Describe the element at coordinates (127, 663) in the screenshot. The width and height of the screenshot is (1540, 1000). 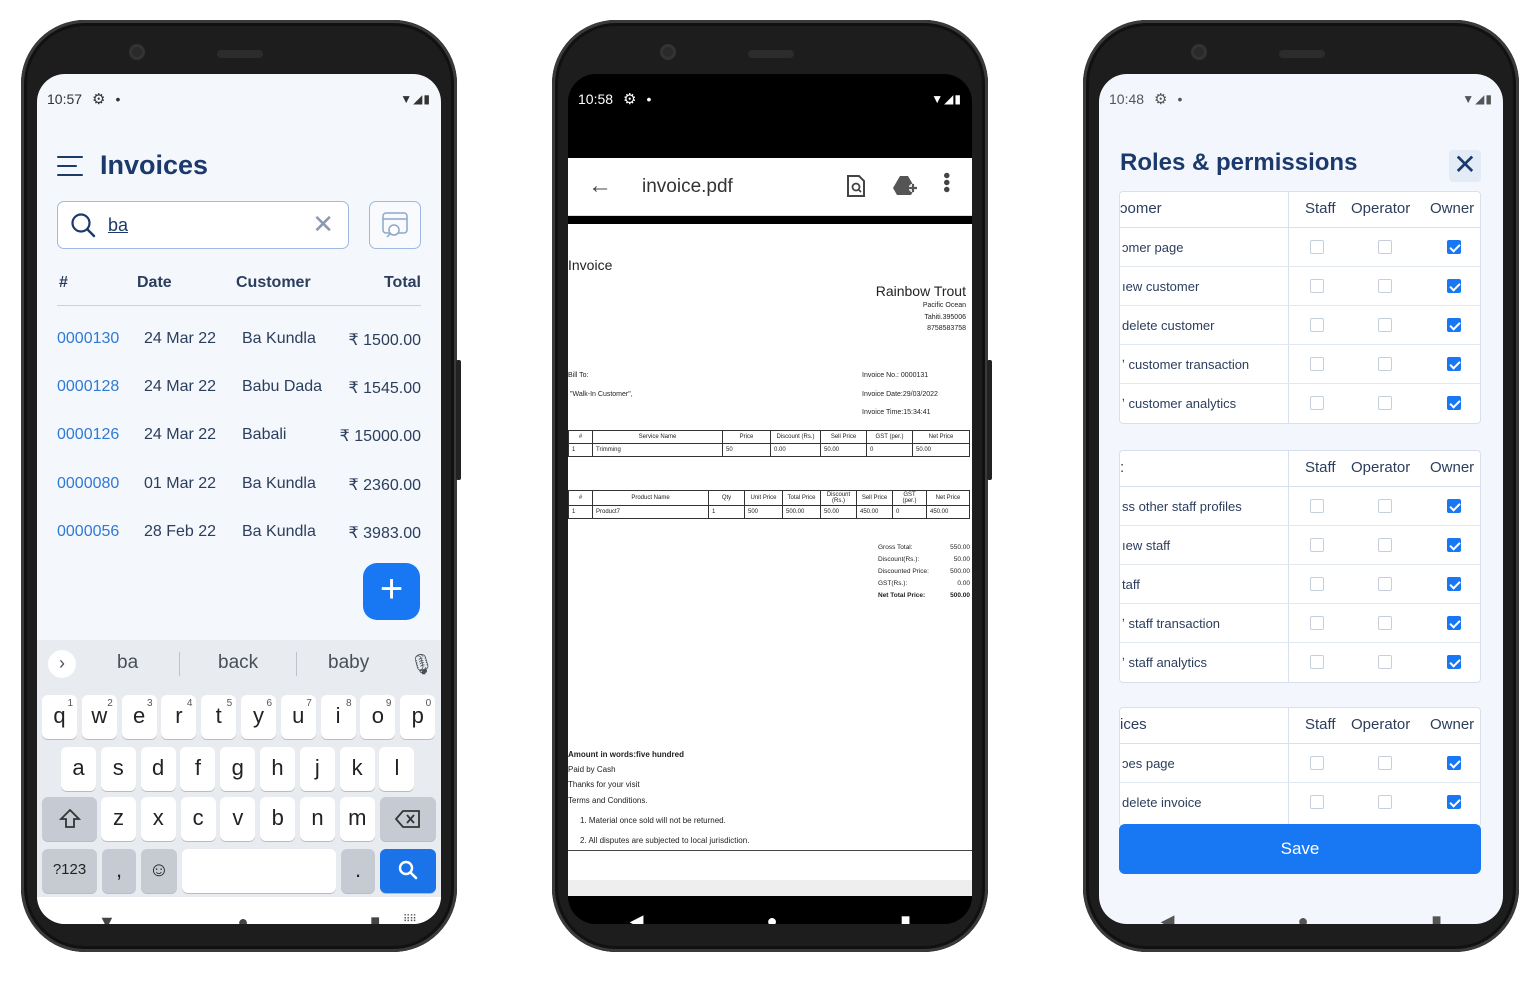
I see `suggestion-item: ba` at that location.